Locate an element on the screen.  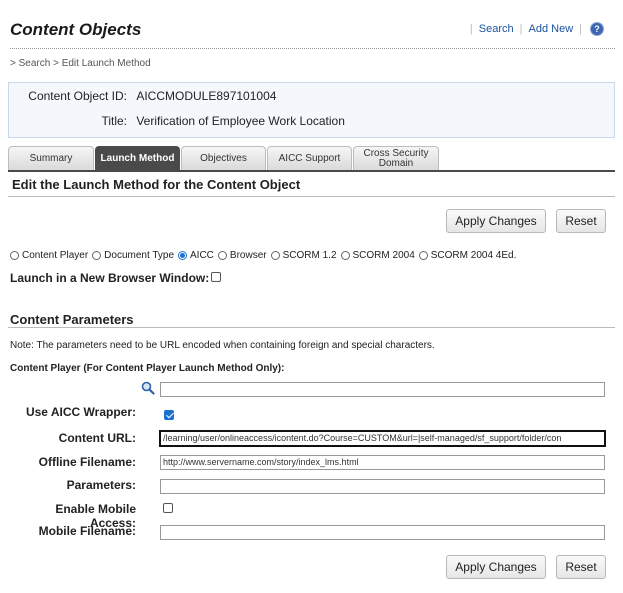
breadcrumb: > Search > Edit Launch Method is located at coordinates (80, 63).